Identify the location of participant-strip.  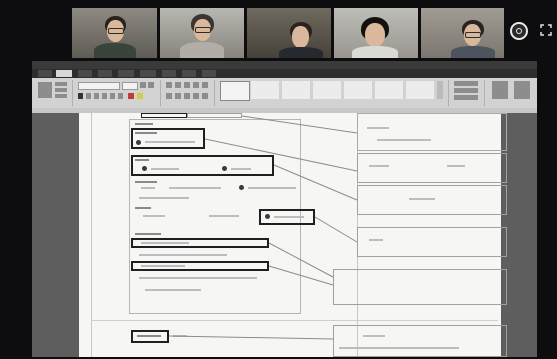
(288, 33).